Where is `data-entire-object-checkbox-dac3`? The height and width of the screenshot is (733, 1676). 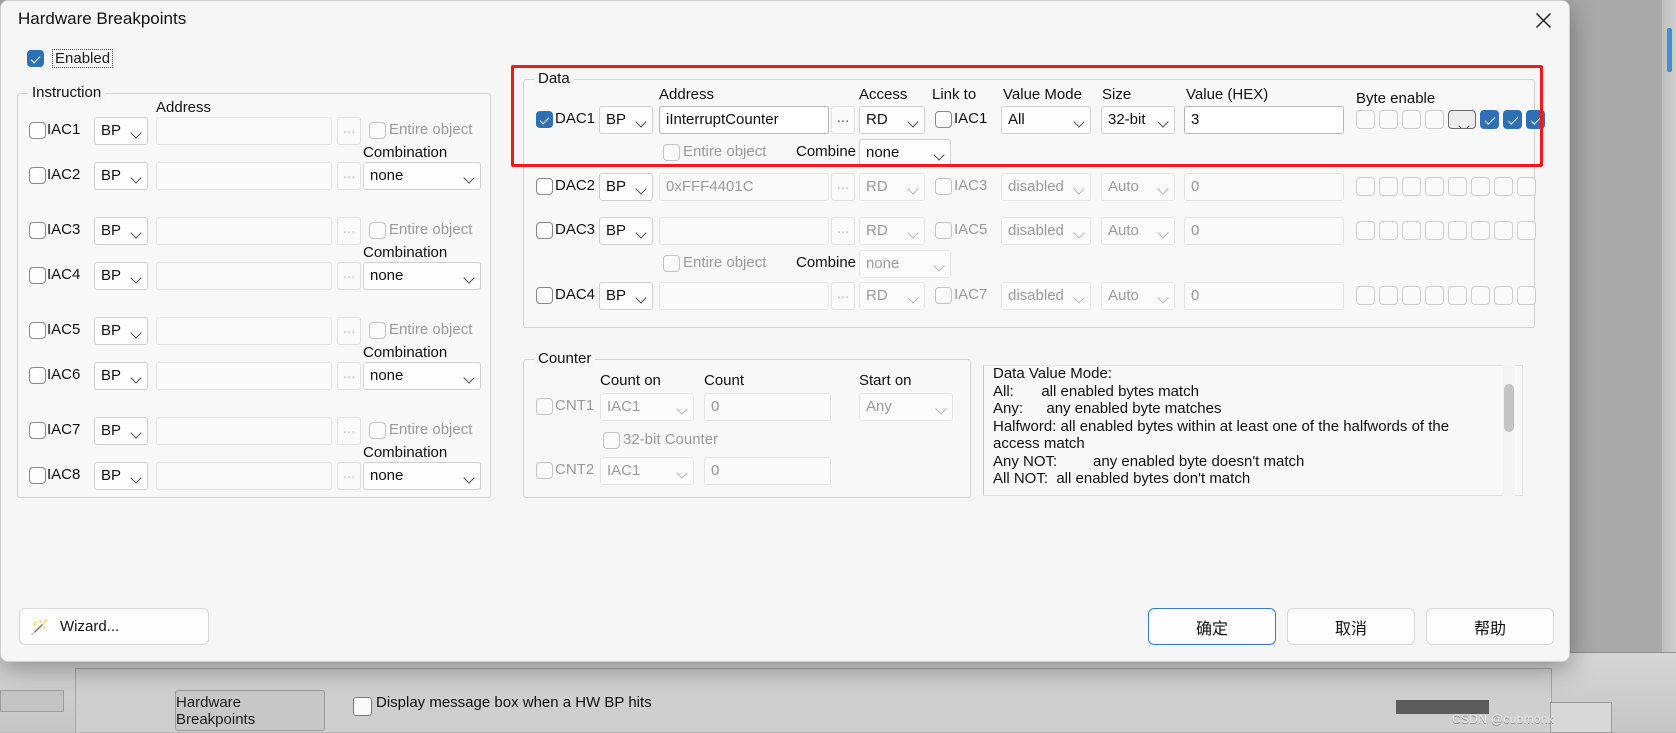 data-entire-object-checkbox-dac3 is located at coordinates (671, 263).